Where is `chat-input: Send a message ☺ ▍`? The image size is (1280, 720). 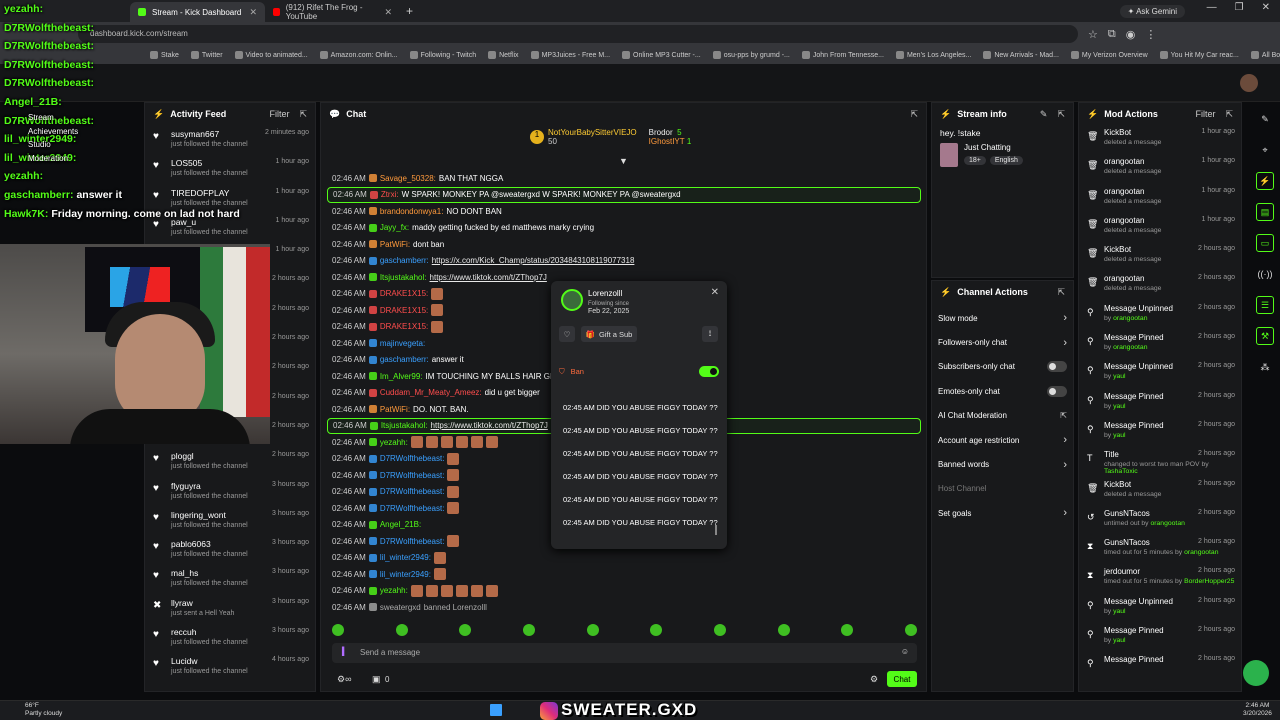
chat-input: Send a message ☺ ▍ is located at coordinates (624, 653).